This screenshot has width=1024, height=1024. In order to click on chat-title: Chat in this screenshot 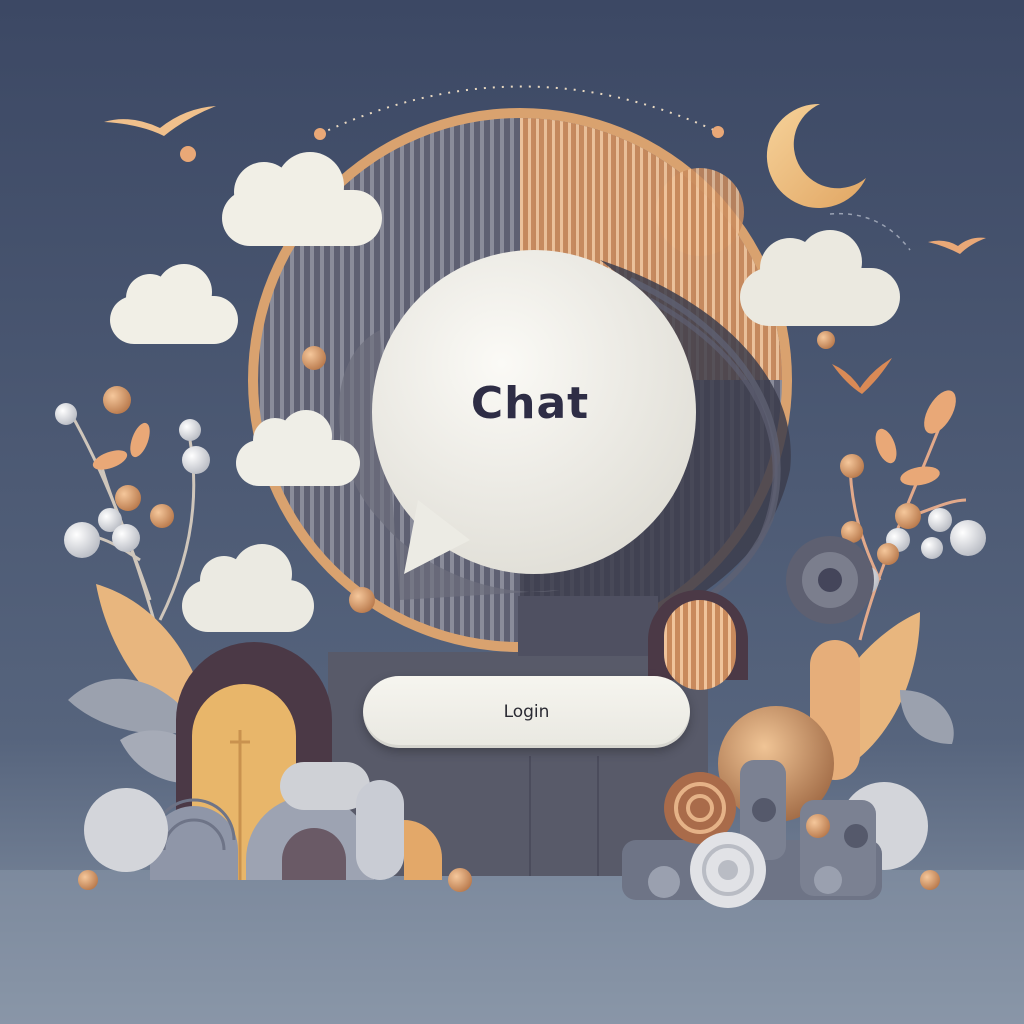, I will do `click(530, 403)`.